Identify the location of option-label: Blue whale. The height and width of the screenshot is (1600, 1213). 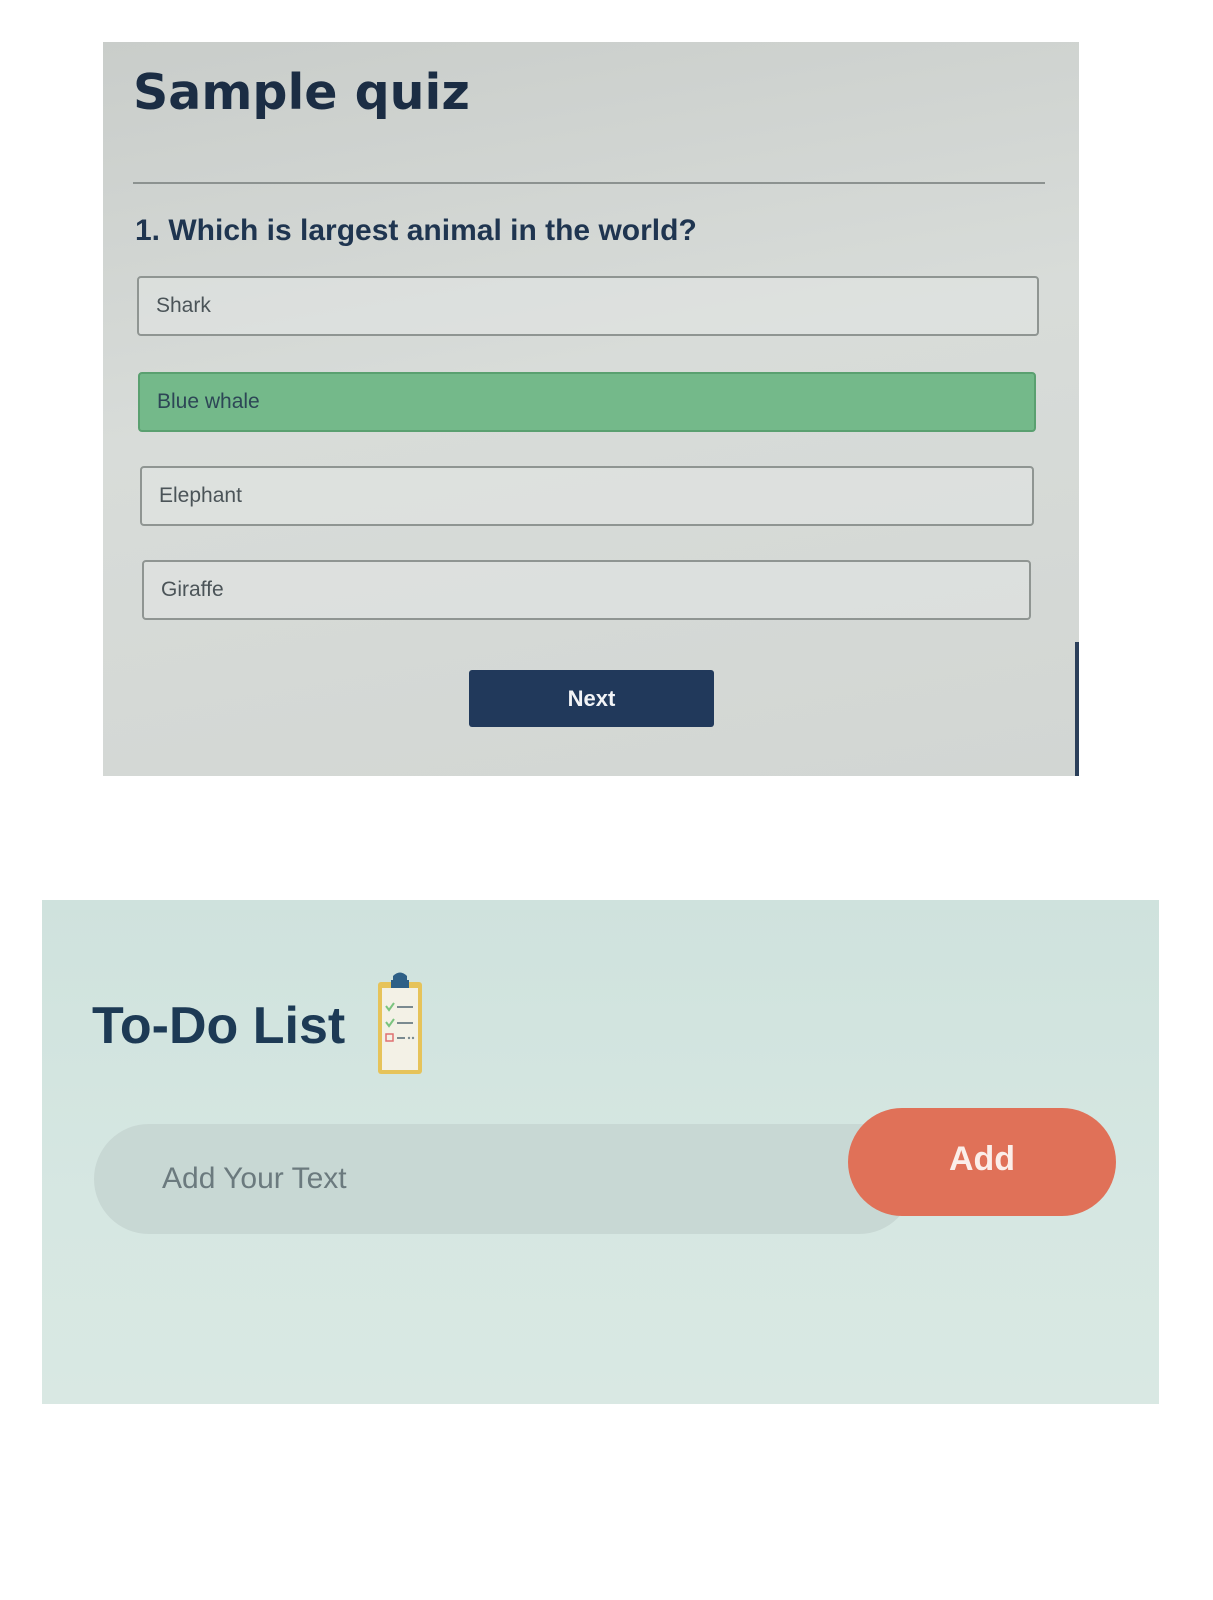
(208, 401).